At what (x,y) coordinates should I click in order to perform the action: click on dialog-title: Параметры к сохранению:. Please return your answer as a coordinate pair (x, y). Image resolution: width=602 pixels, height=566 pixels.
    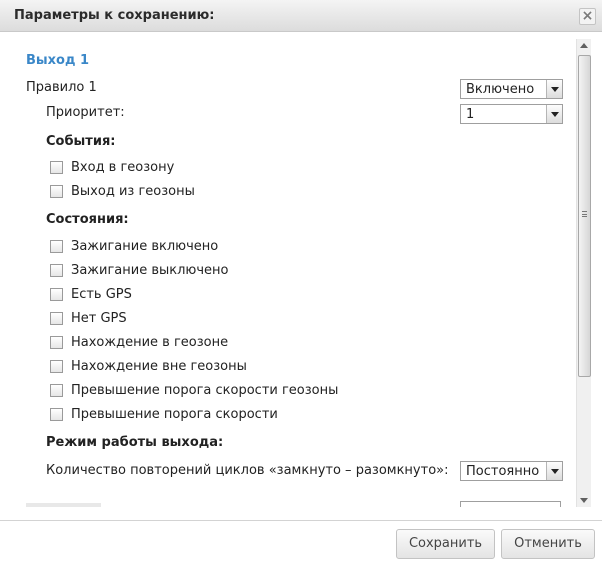
    Looking at the image, I should click on (114, 15).